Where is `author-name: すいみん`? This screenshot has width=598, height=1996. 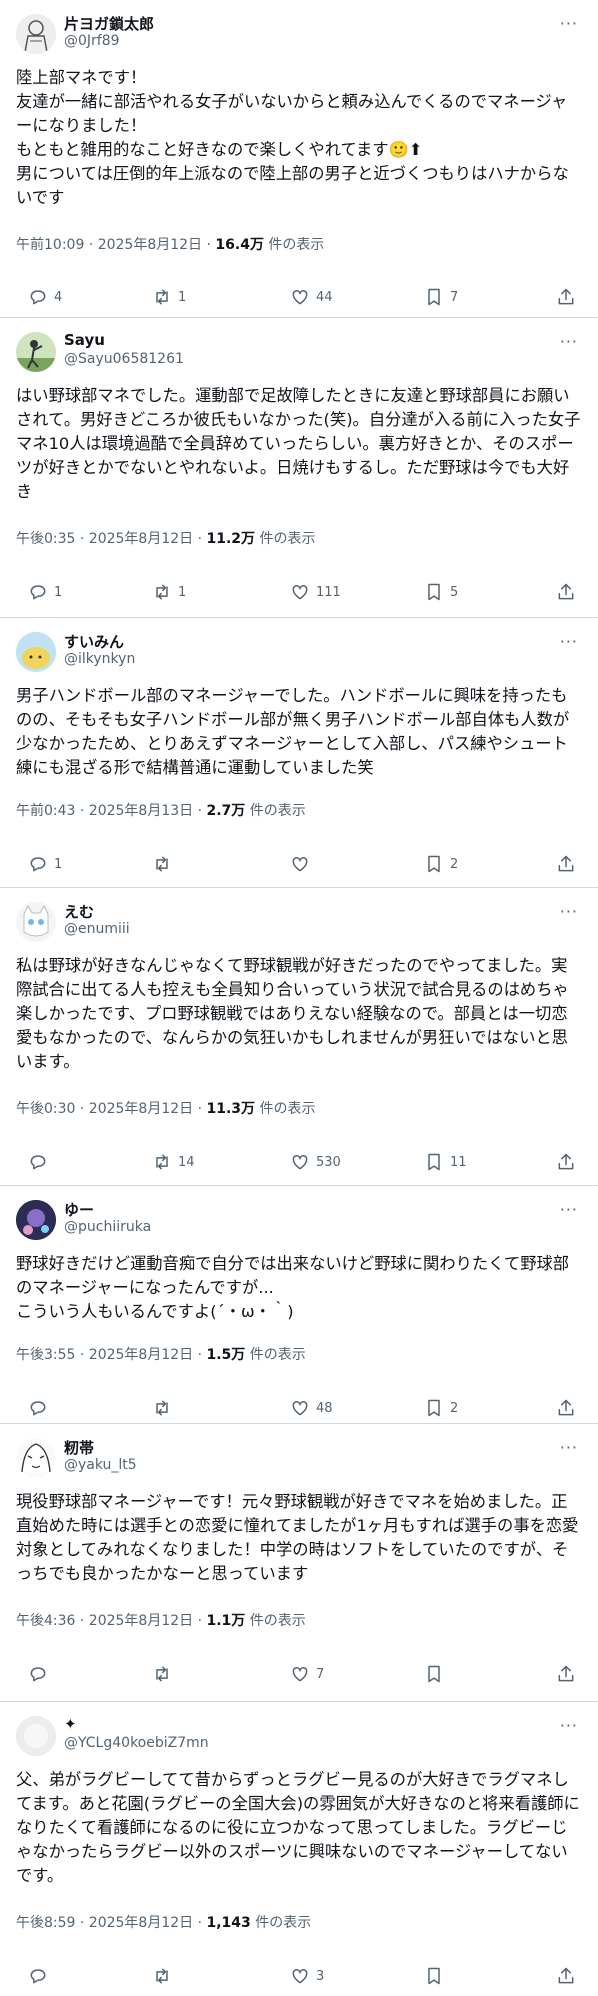 author-name: すいみん is located at coordinates (94, 641).